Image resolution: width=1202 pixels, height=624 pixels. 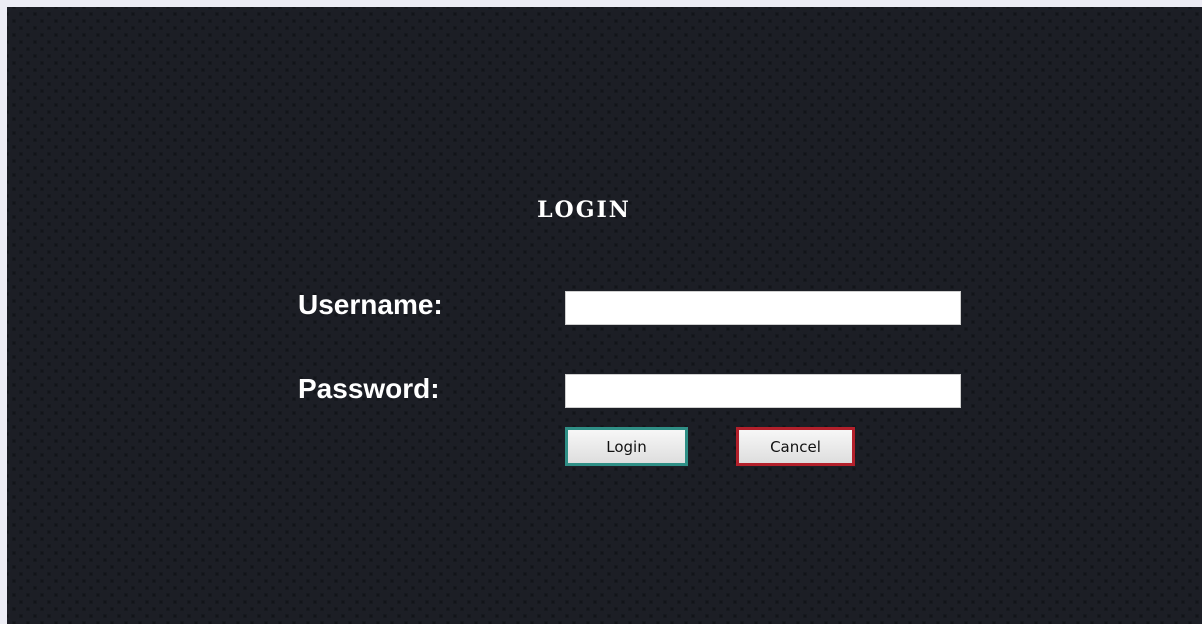 I want to click on login-title: LOGIN, so click(x=584, y=210).